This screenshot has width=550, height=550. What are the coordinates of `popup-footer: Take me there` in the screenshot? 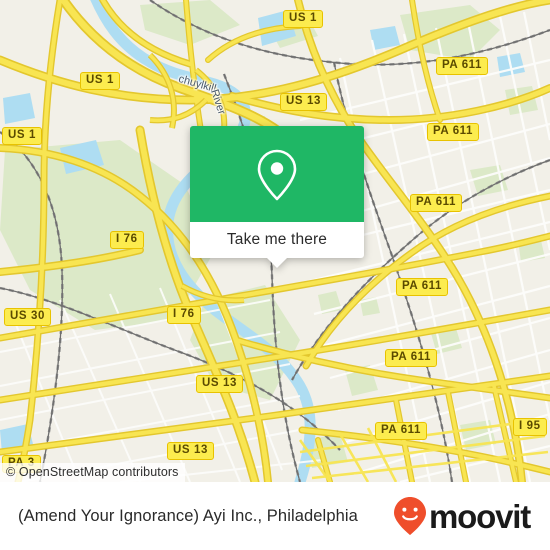 It's located at (277, 245).